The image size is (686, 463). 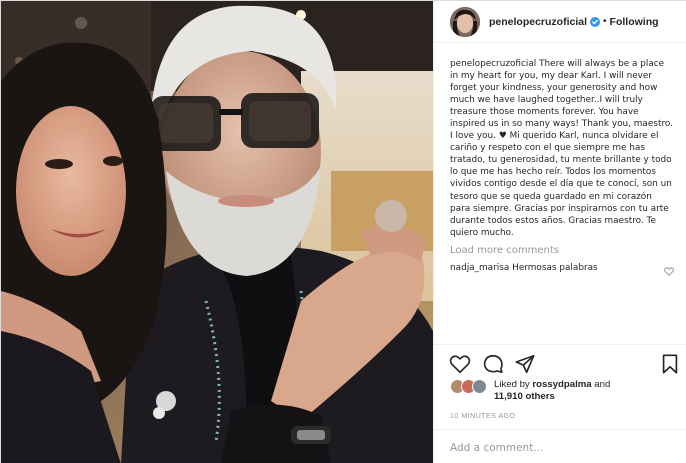 I want to click on likes-user-link: rossydpalma, so click(x=561, y=384).